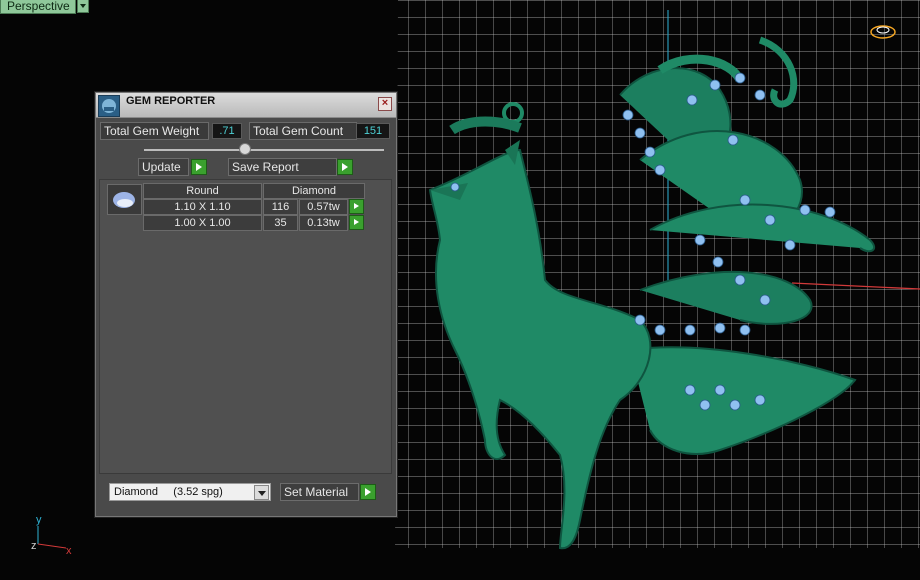 The height and width of the screenshot is (580, 920). Describe the element at coordinates (51, 535) in the screenshot. I see `axes-indicator: y z x` at that location.